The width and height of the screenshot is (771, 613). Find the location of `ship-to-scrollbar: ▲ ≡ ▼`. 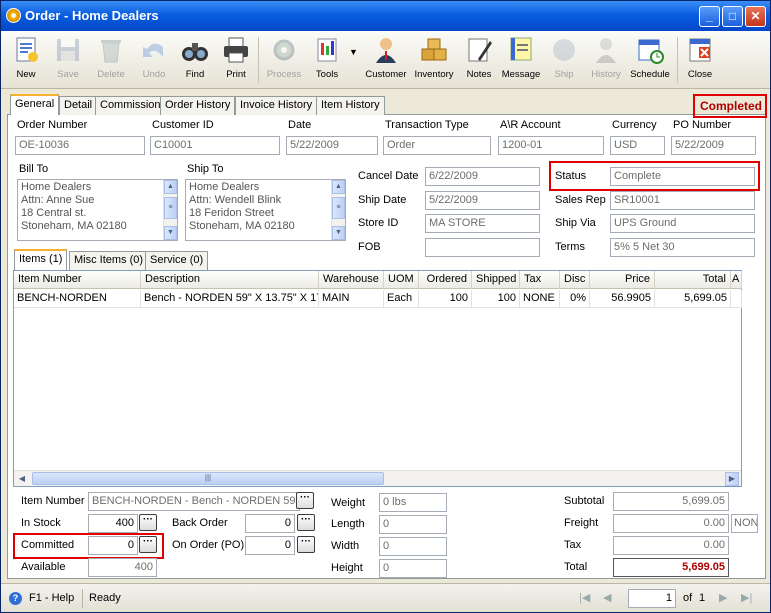

ship-to-scrollbar: ▲ ≡ ▼ is located at coordinates (338, 210).